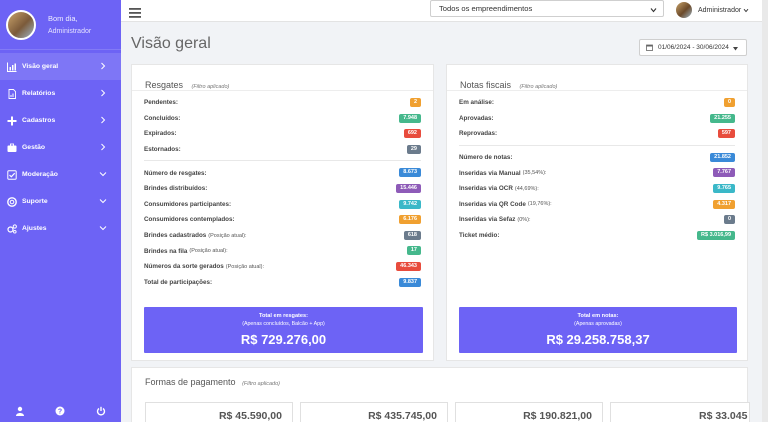  Describe the element at coordinates (178, 282) in the screenshot. I see `stat-label: Total de participações:` at that location.